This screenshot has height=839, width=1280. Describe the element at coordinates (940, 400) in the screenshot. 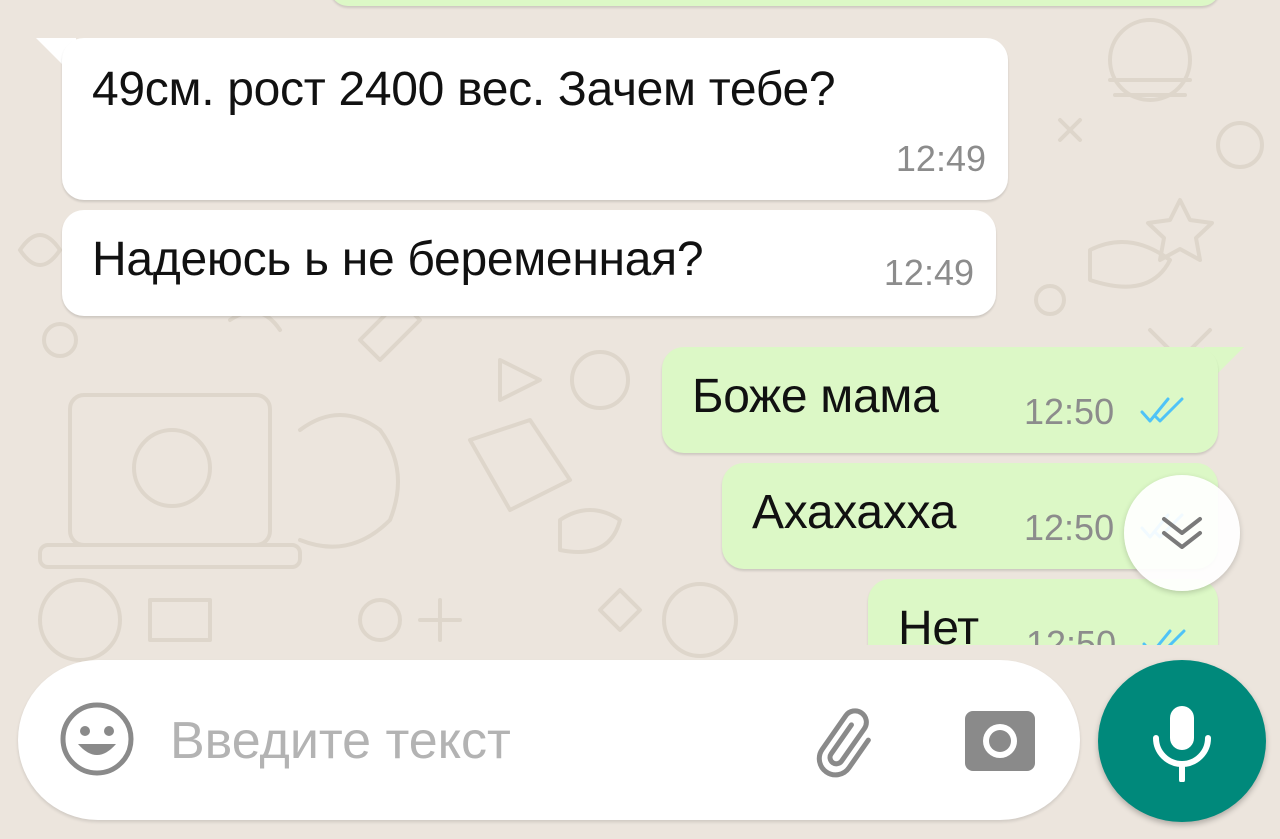

I see `outgoing-message-bubble: Боже мама 12:50` at that location.